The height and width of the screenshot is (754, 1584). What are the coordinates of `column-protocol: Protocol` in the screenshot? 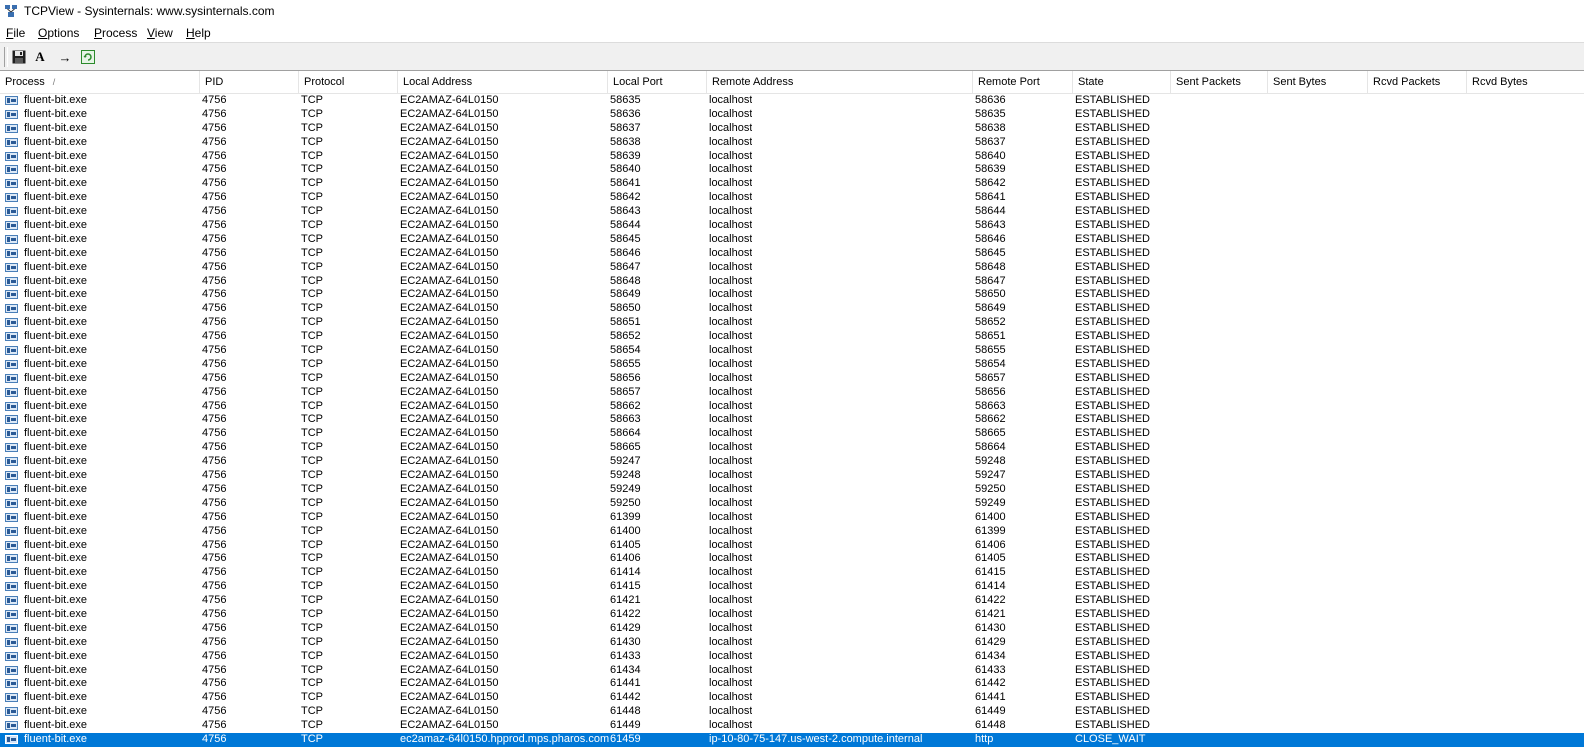 It's located at (348, 82).